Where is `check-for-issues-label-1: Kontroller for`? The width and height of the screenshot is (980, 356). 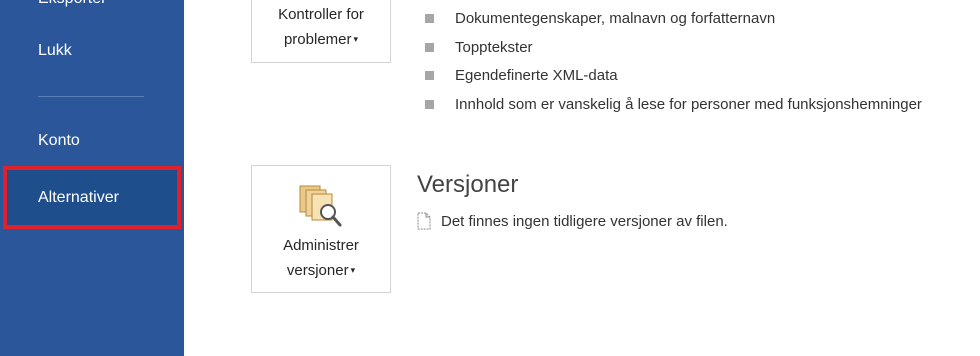 check-for-issues-label-1: Kontroller for is located at coordinates (321, 14).